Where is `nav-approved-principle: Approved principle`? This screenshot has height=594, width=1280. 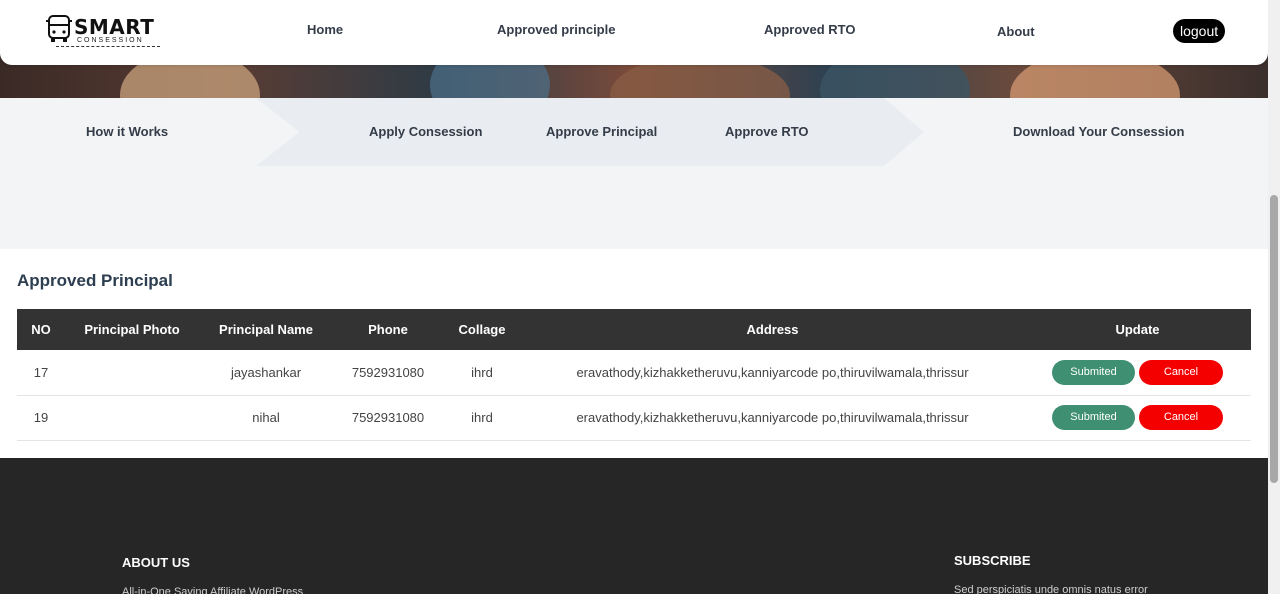 nav-approved-principle: Approved principle is located at coordinates (556, 29).